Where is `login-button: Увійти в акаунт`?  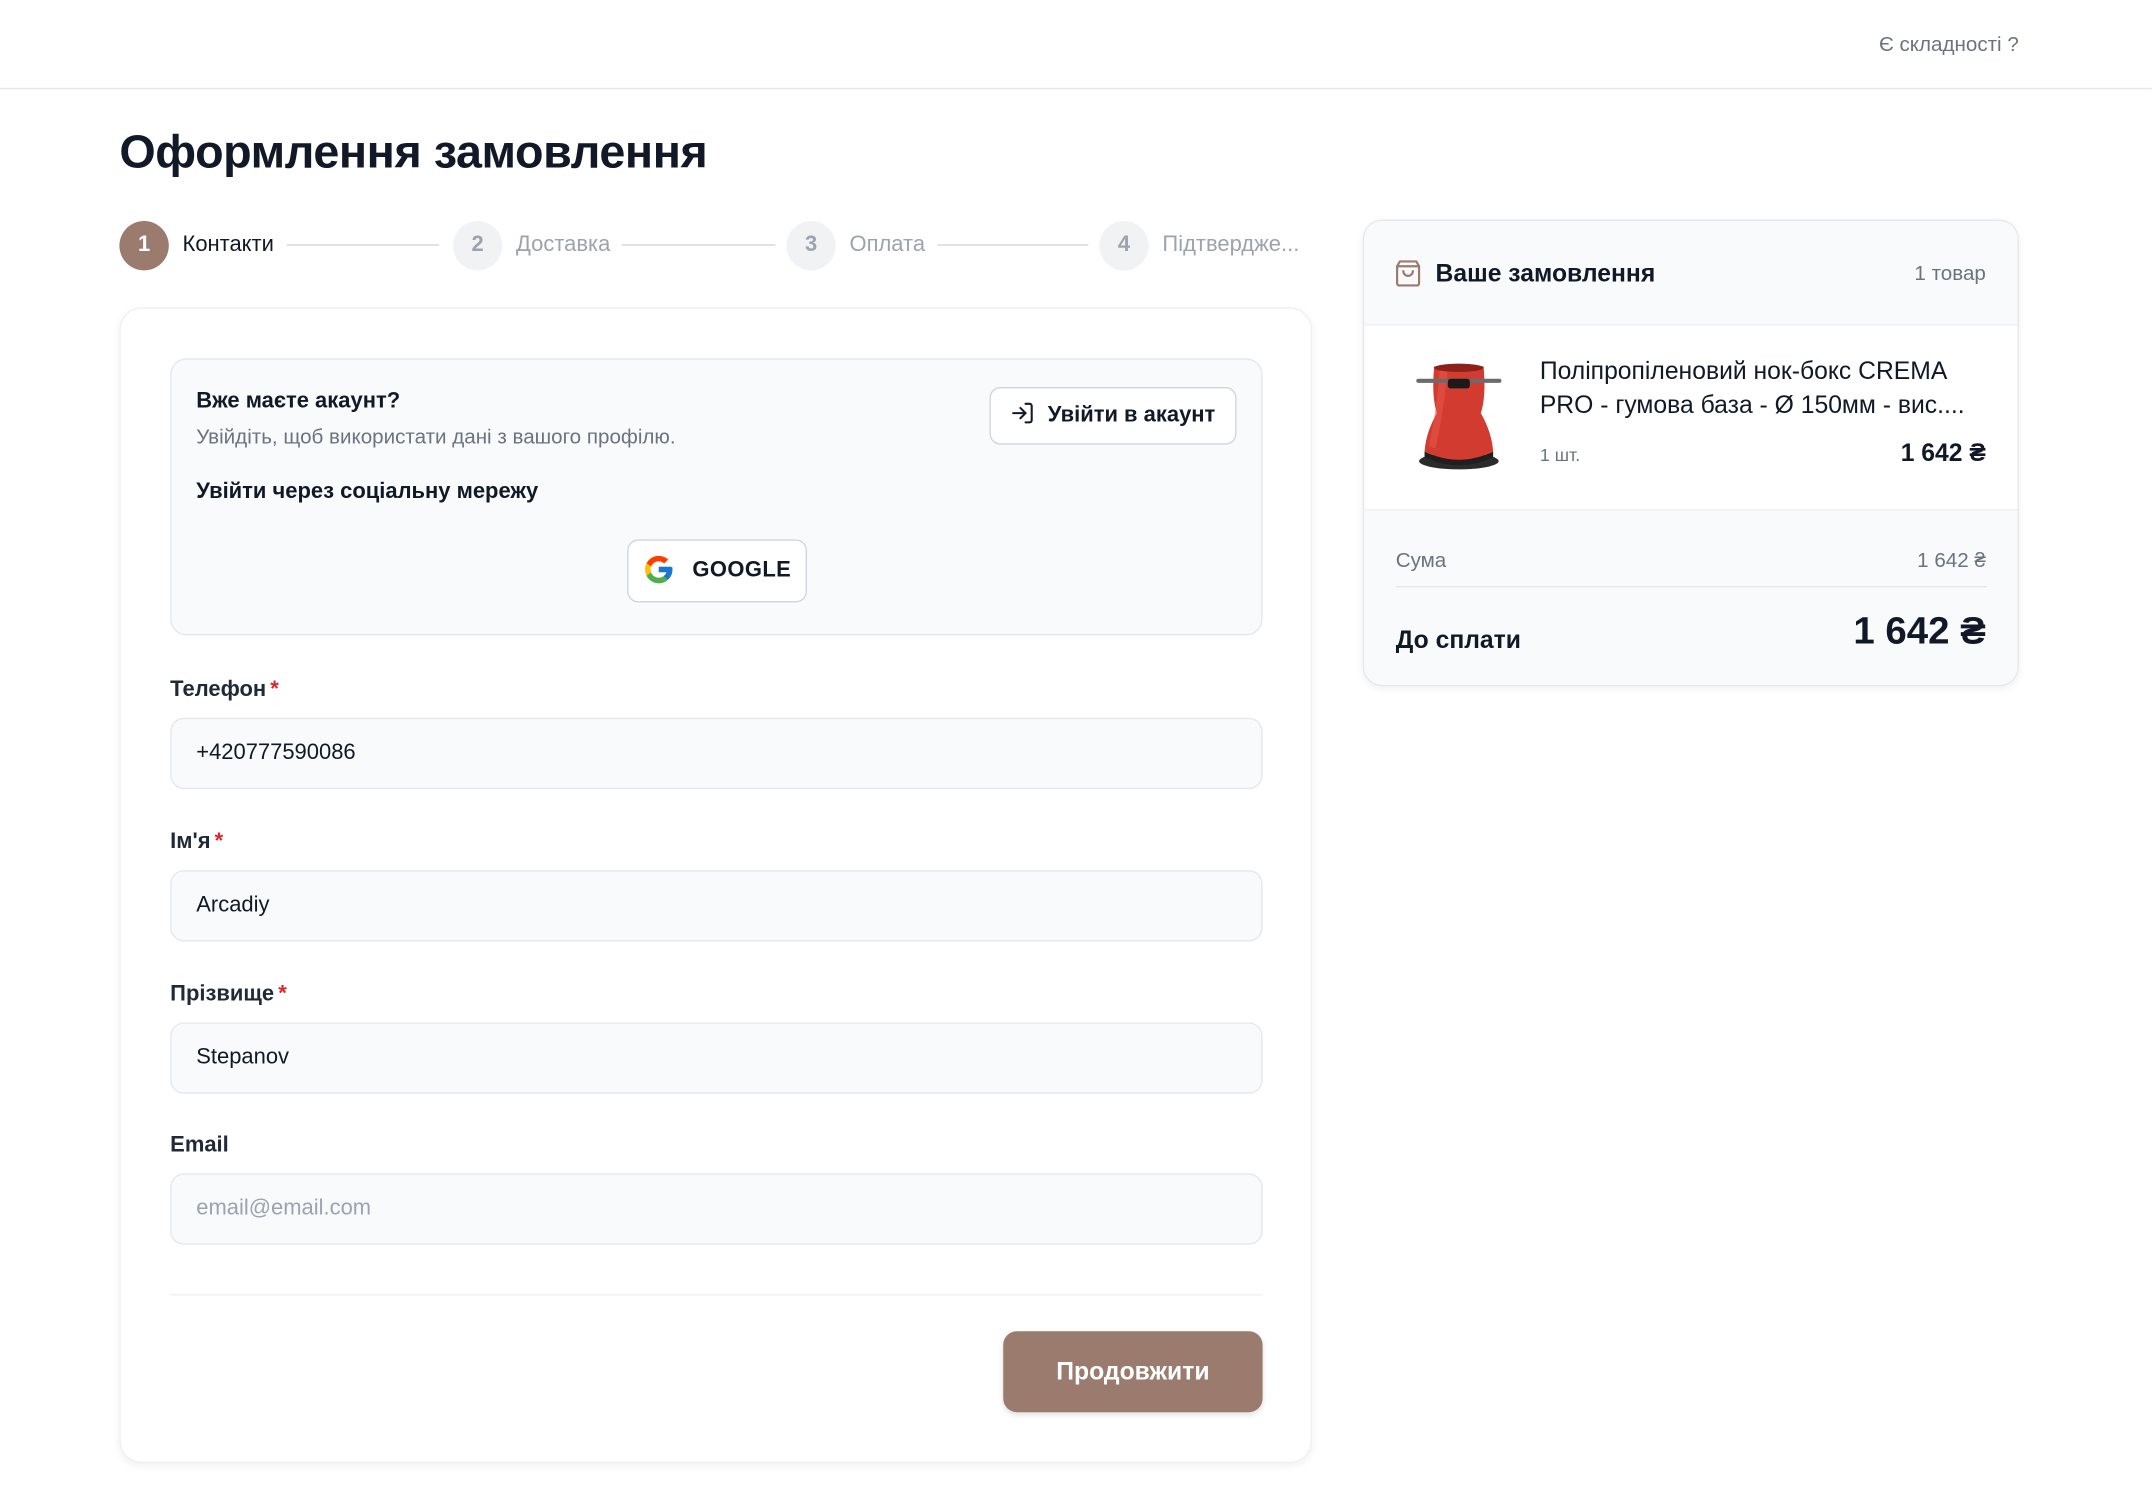 login-button: Увійти в акаунт is located at coordinates (1113, 416).